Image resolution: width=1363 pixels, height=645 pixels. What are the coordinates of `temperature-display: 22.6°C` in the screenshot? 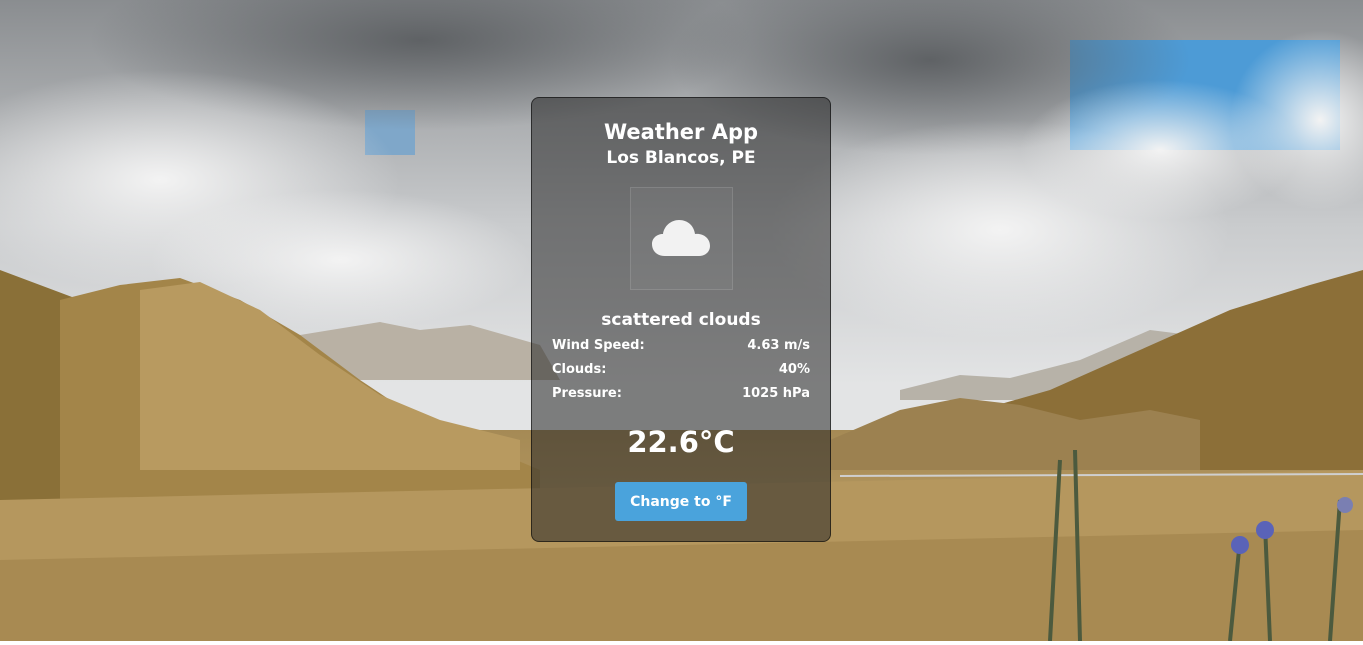 It's located at (681, 442).